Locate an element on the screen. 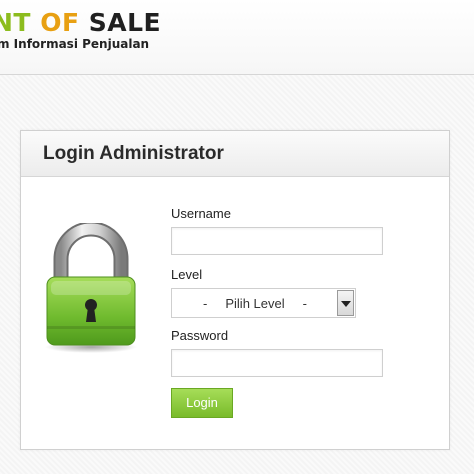 The height and width of the screenshot is (474, 474). level-select: - Pilih Level - is located at coordinates (263, 303).